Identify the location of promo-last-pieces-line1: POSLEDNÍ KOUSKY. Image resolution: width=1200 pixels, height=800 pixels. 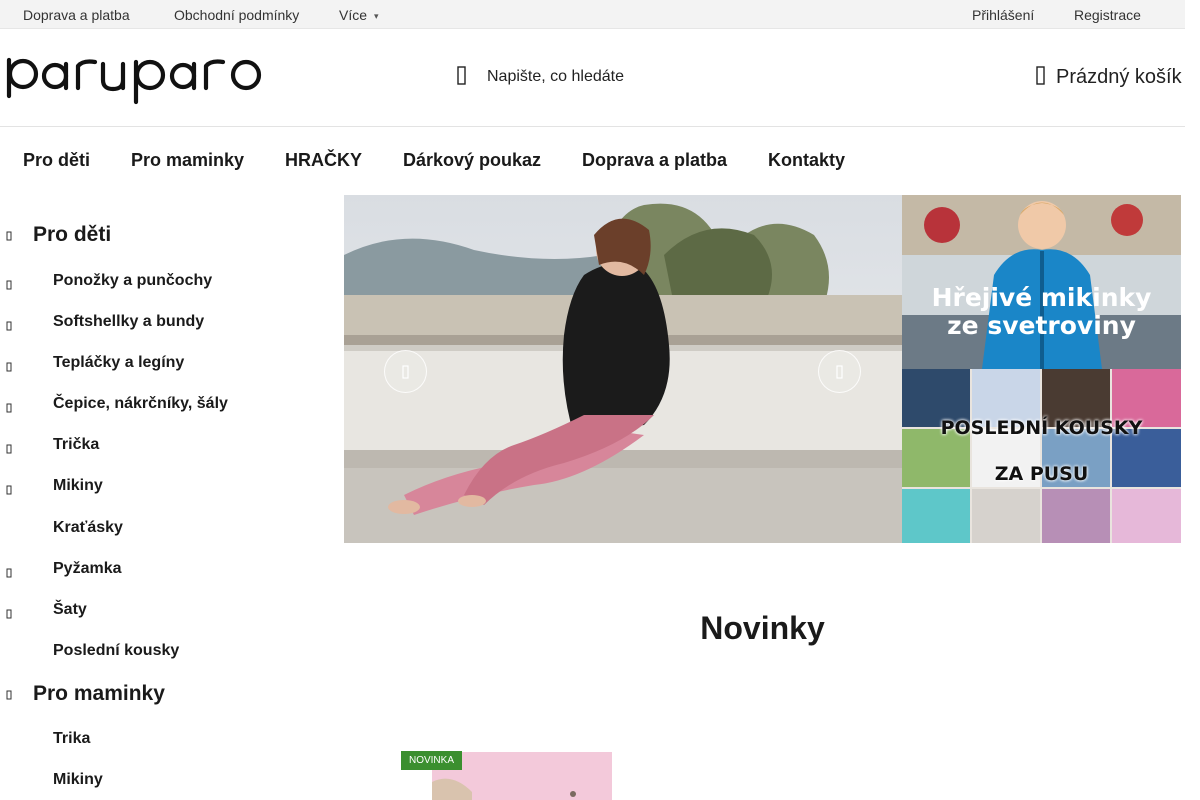
(1041, 428).